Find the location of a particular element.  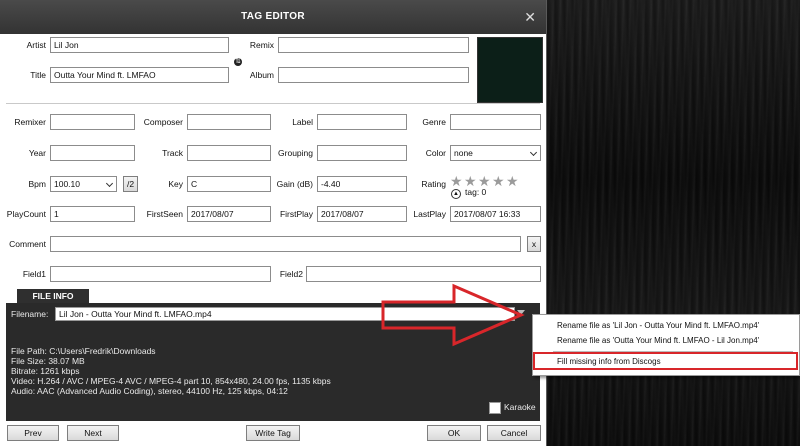

album-input is located at coordinates (373, 75).